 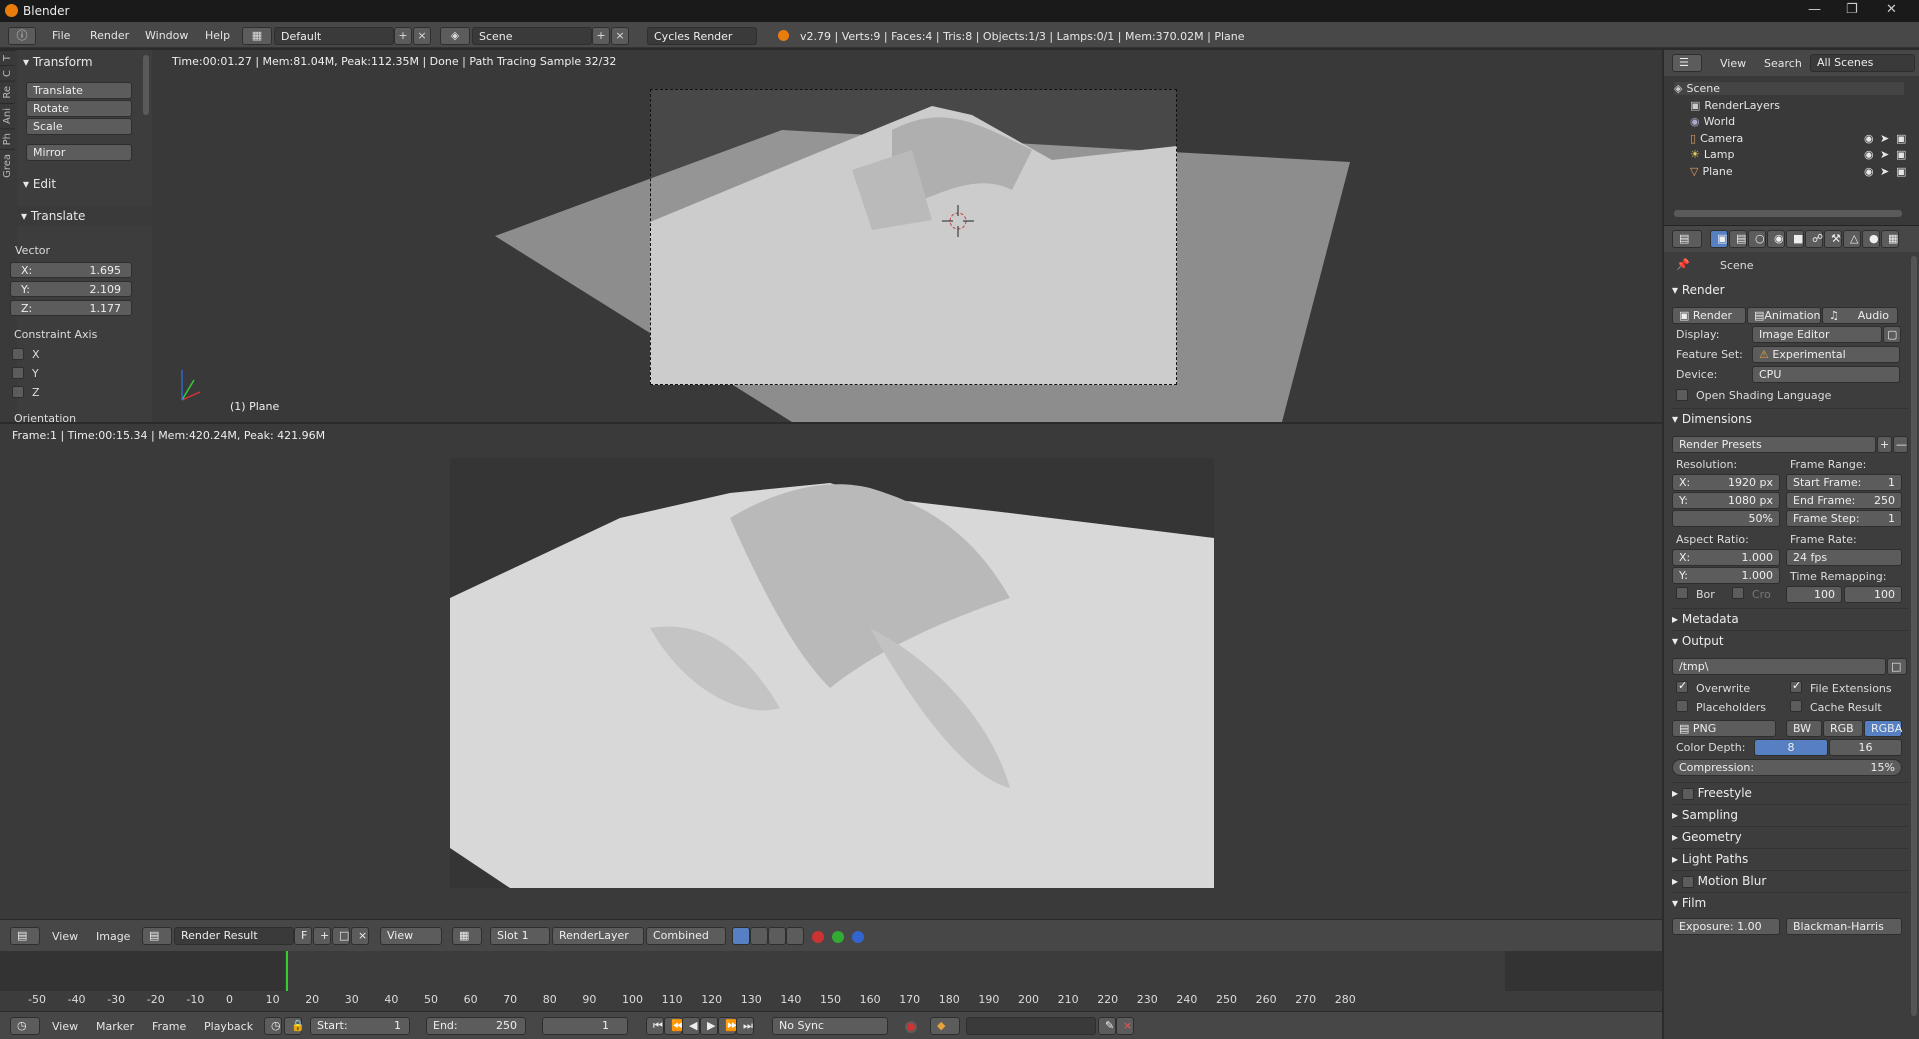 What do you see at coordinates (287, 971) in the screenshot?
I see `current-frame-indicator` at bounding box center [287, 971].